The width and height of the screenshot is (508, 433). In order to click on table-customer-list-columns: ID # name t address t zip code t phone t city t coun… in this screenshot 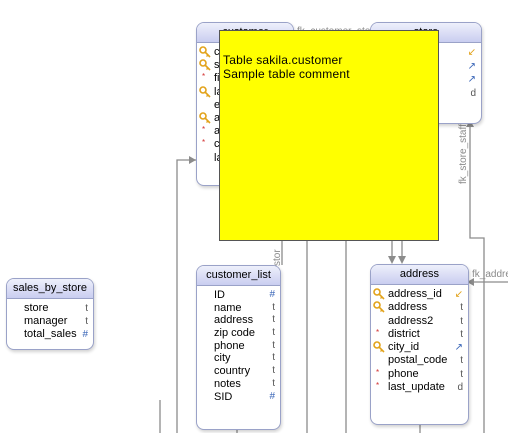, I will do `click(238, 344)`.